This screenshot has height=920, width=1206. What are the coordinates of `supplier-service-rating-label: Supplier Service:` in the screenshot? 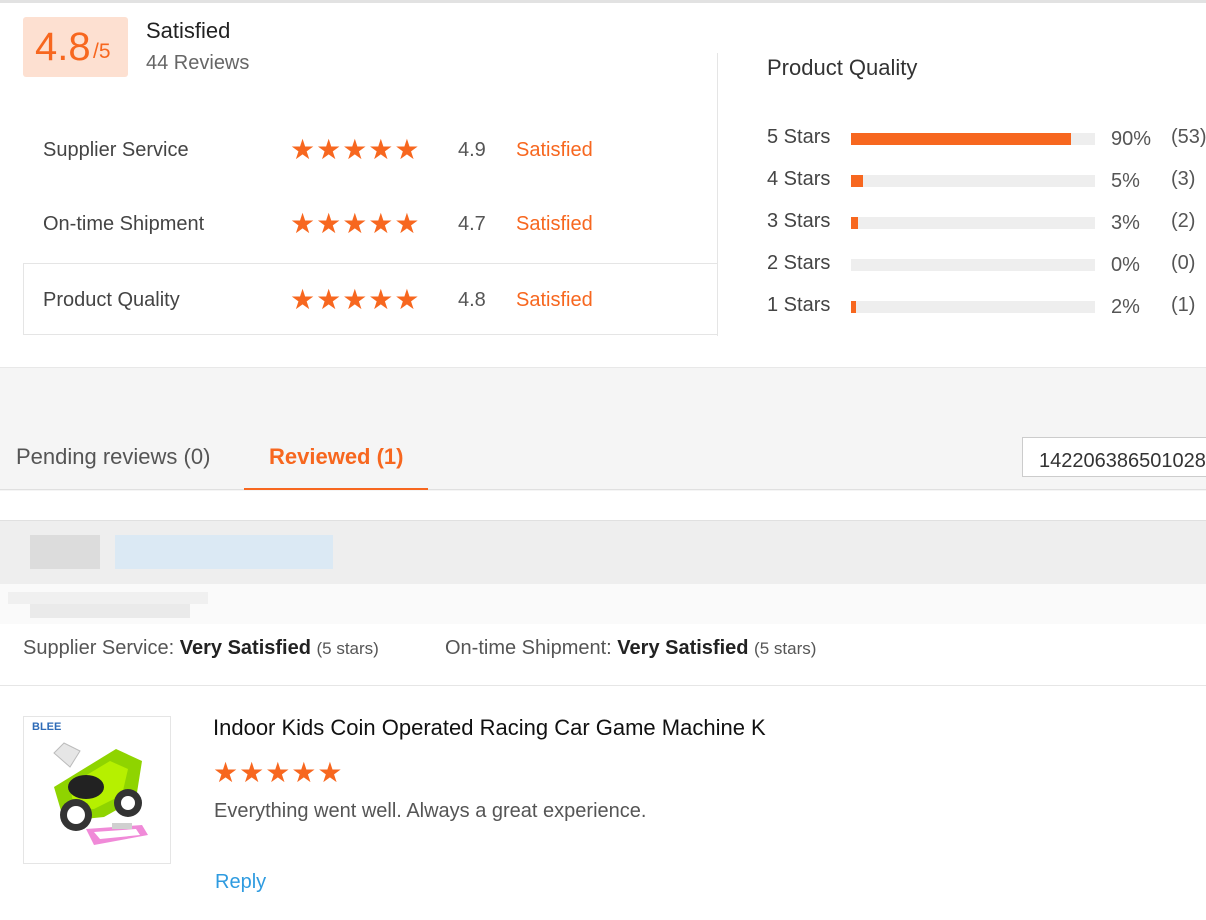 It's located at (99, 648).